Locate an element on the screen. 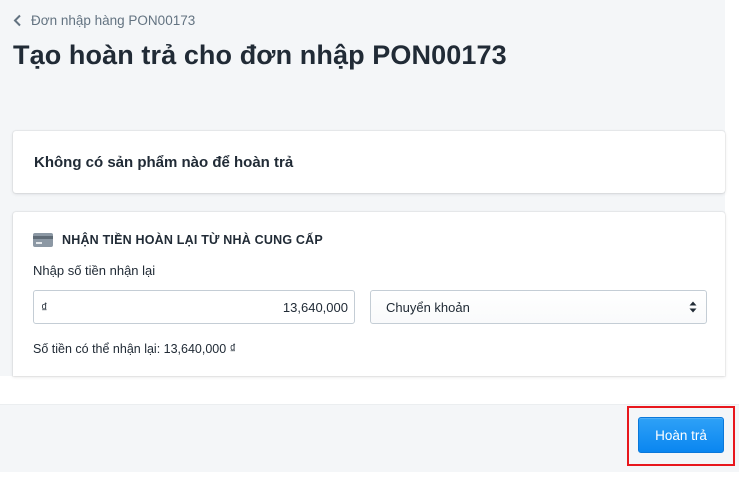  breadcrumb-back-link: Đơn nhập hàng PON00173 is located at coordinates (104, 20).